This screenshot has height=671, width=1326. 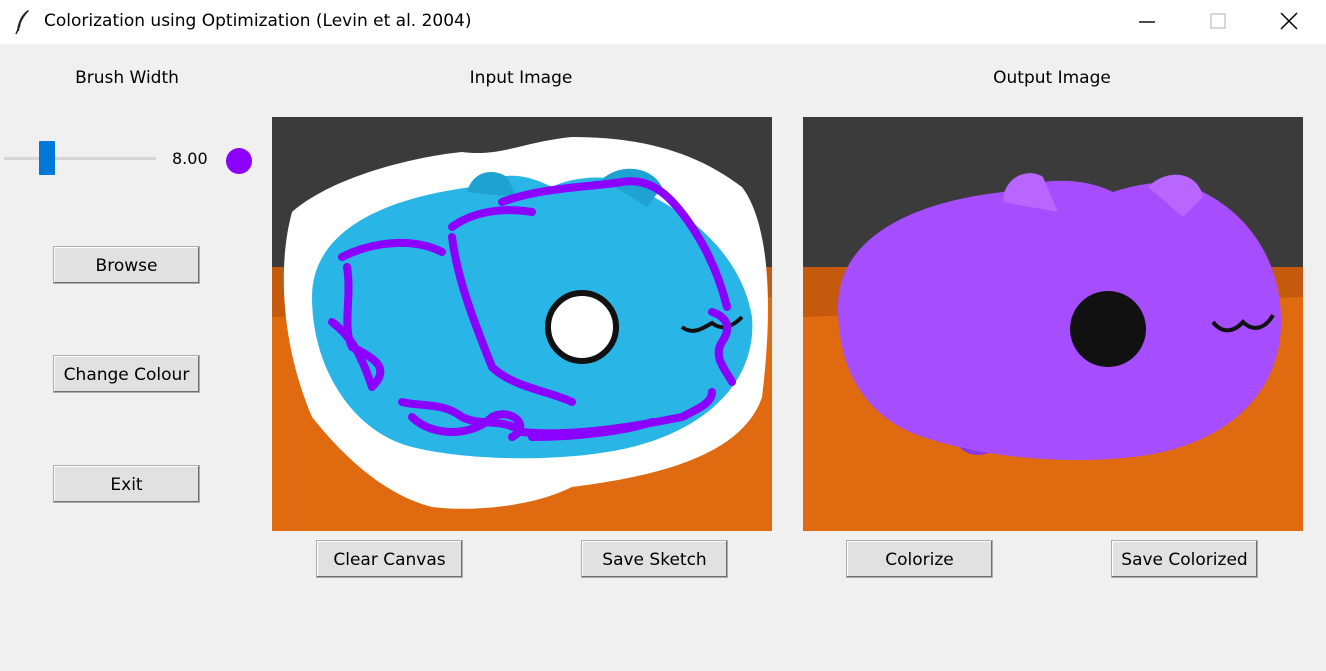 I want to click on change-colour-button: Change Colour, so click(x=126, y=374).